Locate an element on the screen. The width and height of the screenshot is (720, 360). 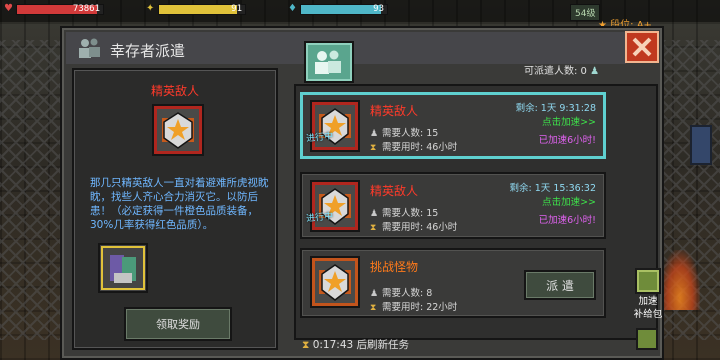
refresh-timer: ⧗ 0:17:43 后刷新任务 is located at coordinates (355, 344).